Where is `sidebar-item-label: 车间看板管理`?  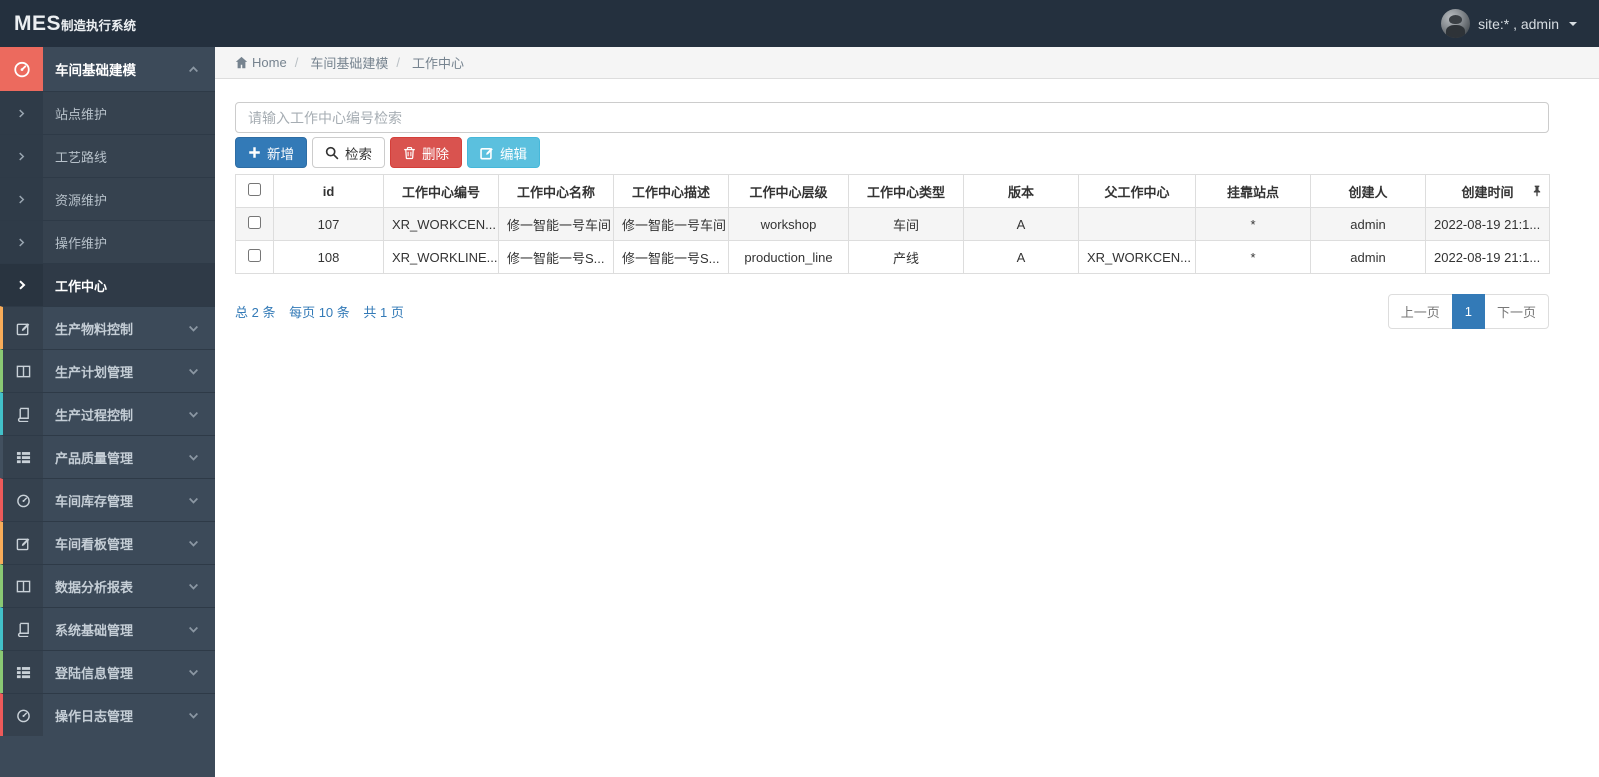
sidebar-item-label: 车间看板管理 is located at coordinates (94, 544).